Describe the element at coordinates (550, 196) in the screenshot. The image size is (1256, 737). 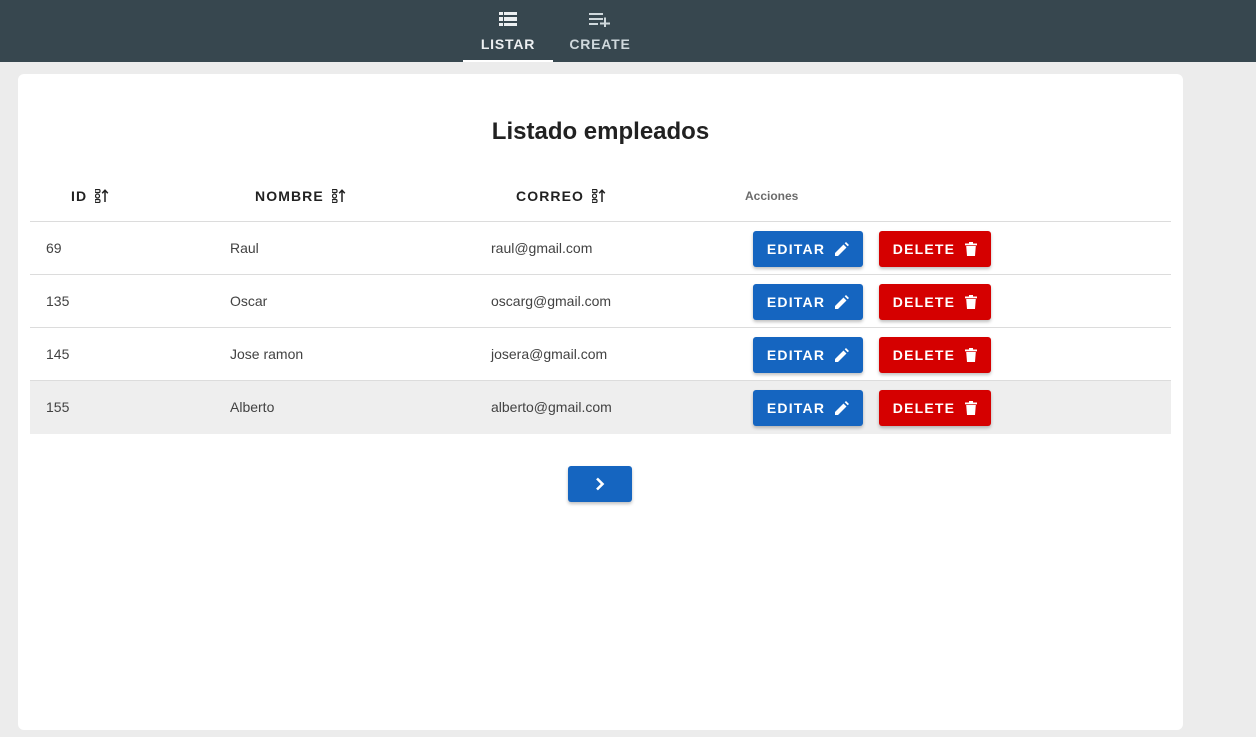
I see `column-label: CORREO` at that location.